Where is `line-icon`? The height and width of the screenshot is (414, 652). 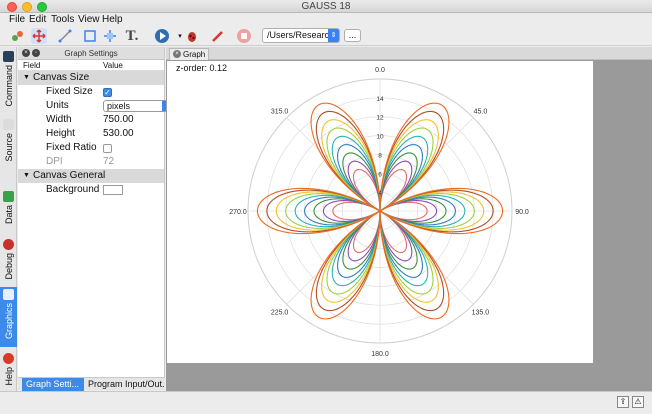
line-icon is located at coordinates (65, 36).